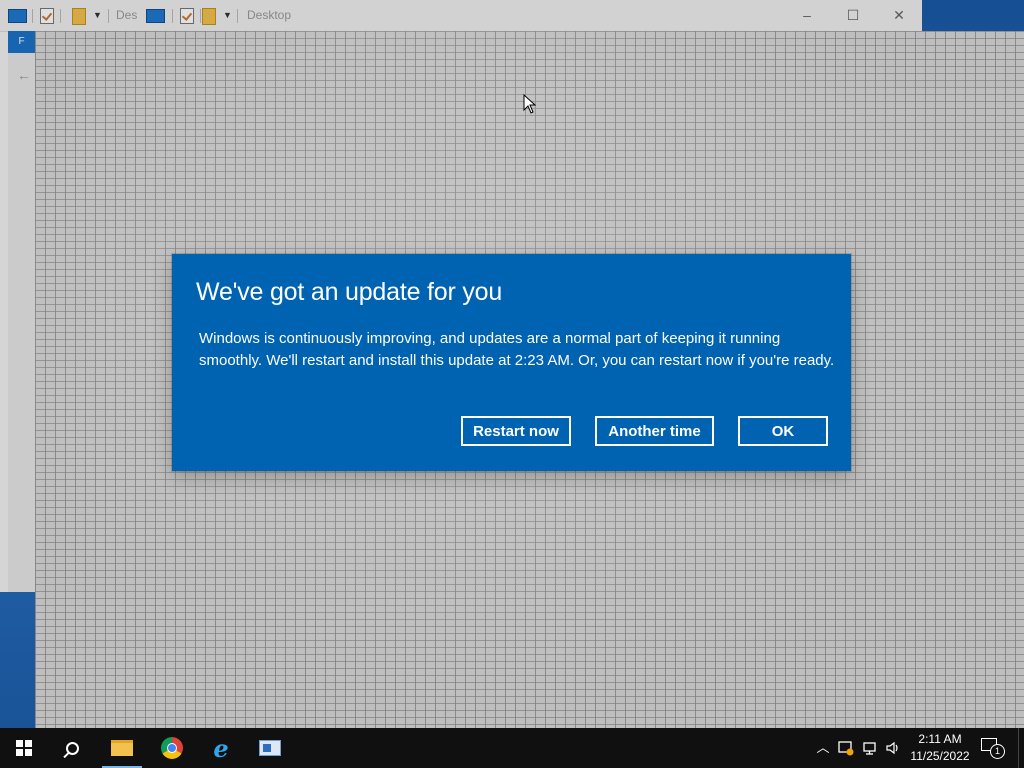 The width and height of the screenshot is (1024, 768). What do you see at coordinates (846, 748) in the screenshot?
I see `security-icon` at bounding box center [846, 748].